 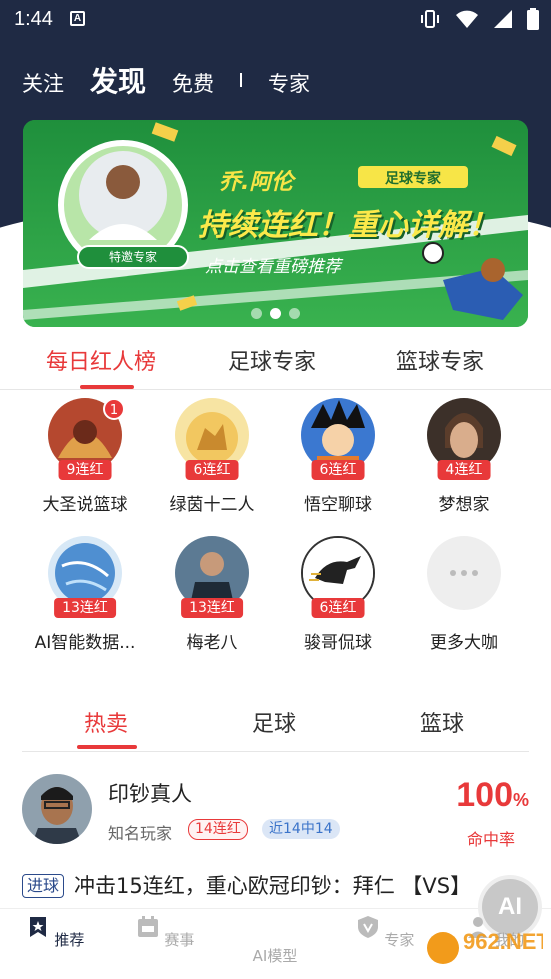 I want to click on hit-rate-label: 命中率, so click(x=490, y=839).